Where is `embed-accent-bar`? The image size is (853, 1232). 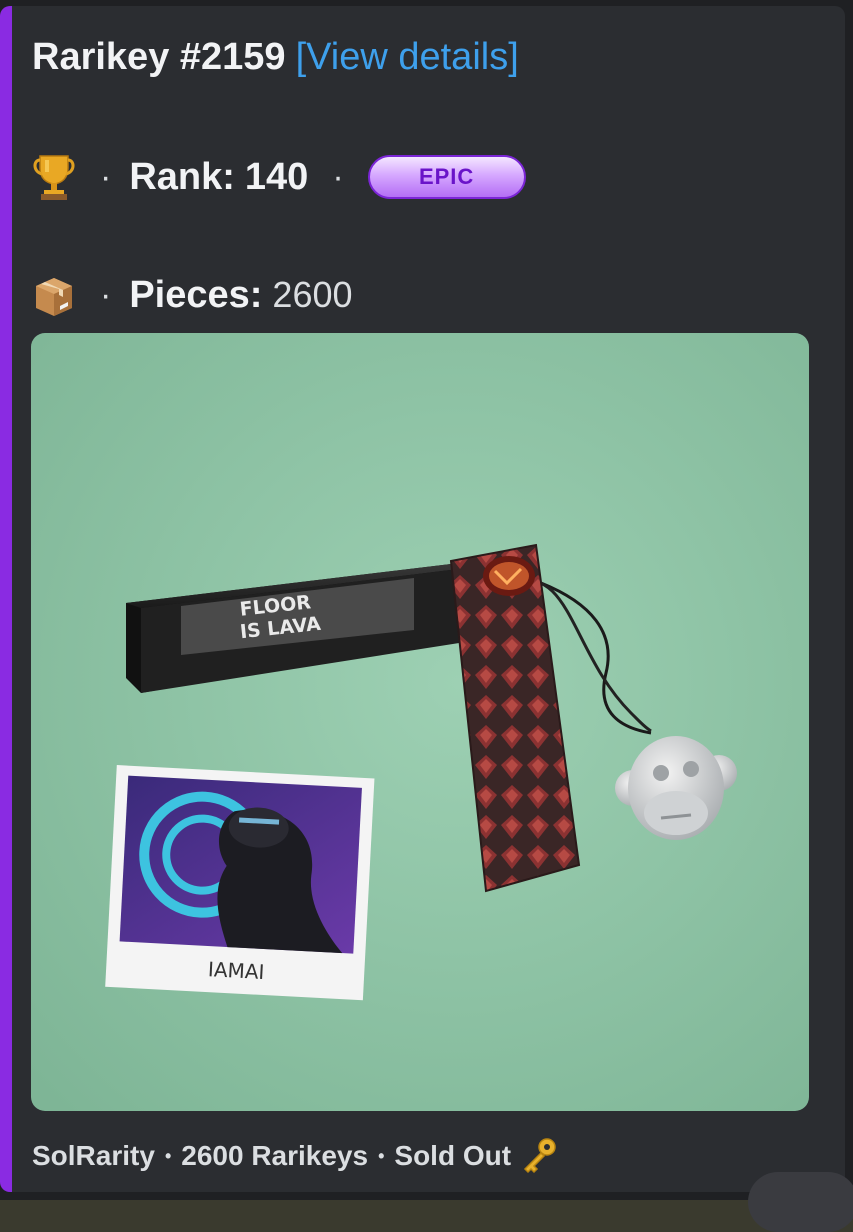
embed-accent-bar is located at coordinates (6, 599).